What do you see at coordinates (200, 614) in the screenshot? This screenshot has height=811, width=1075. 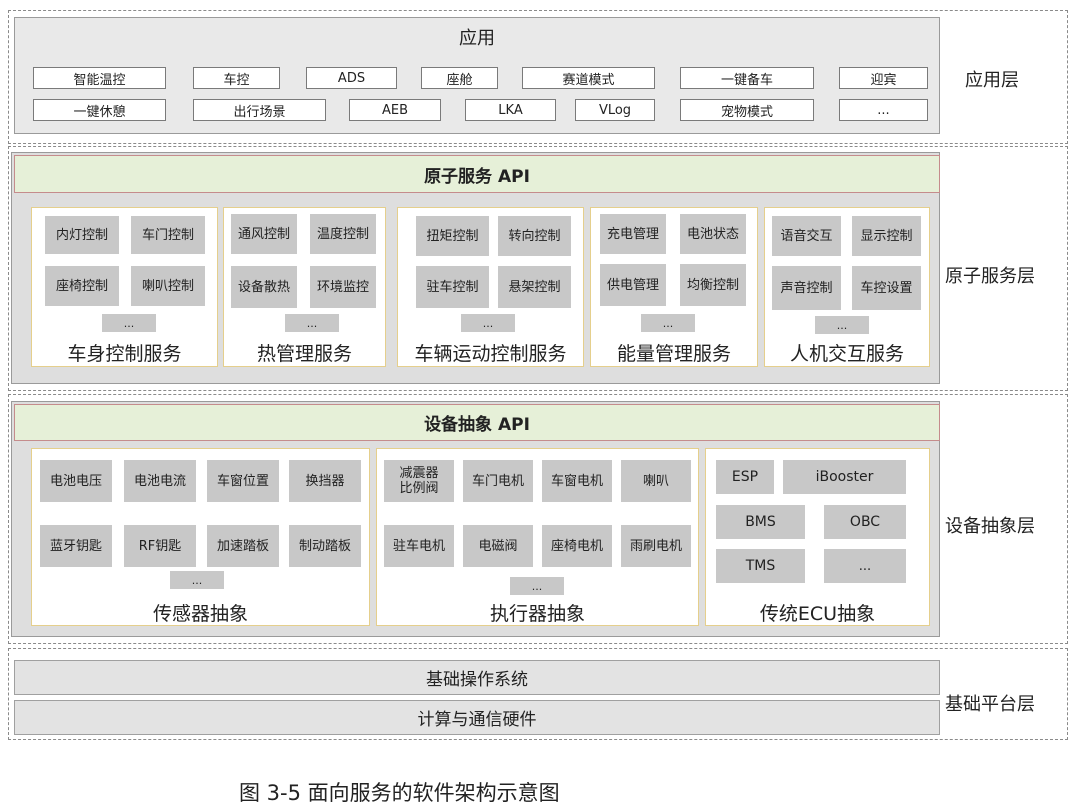 I see `sensor-abstraction-label: 传感器抽象` at bounding box center [200, 614].